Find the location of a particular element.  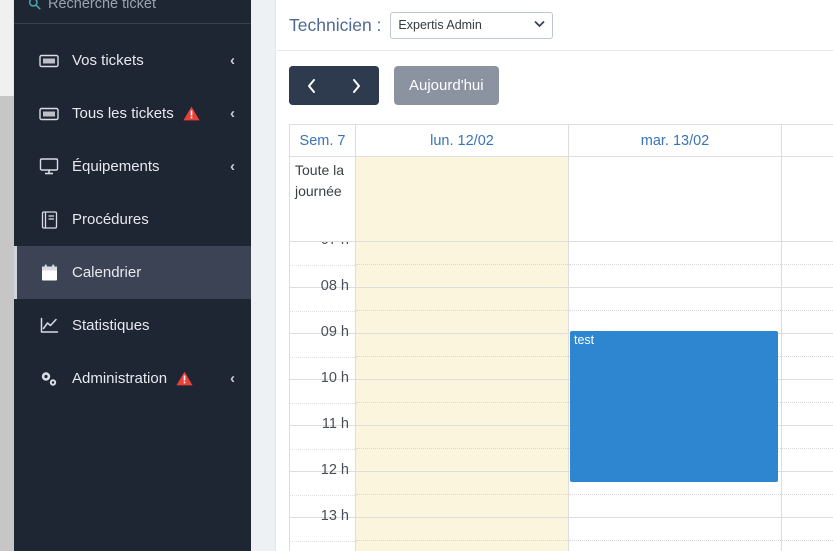

technician-select-wrapper: Expertis Admin is located at coordinates (472, 25).